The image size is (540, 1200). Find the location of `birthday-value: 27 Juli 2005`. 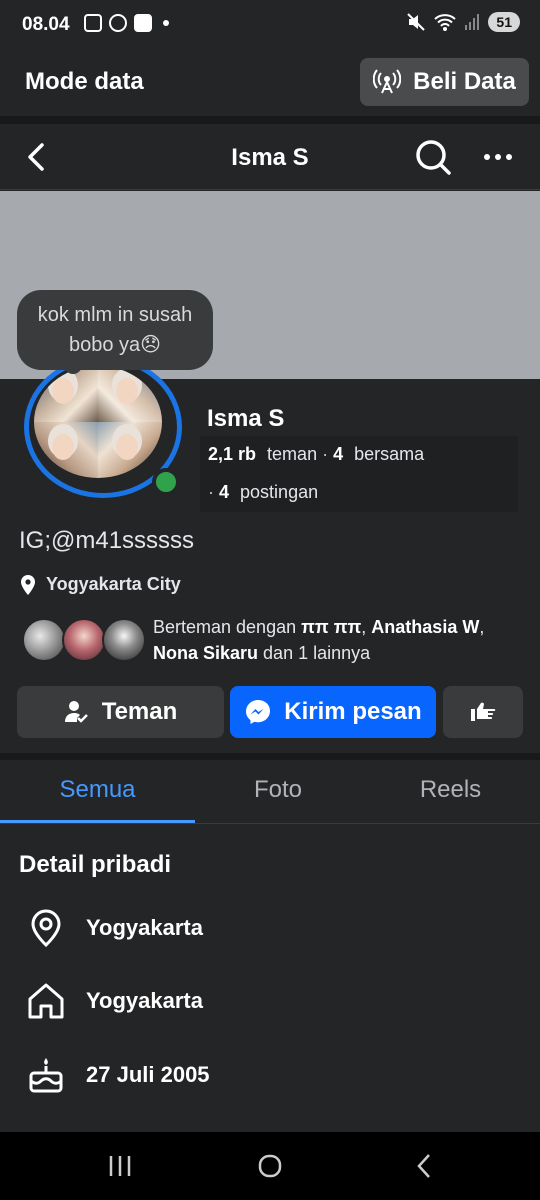

birthday-value: 27 Juli 2005 is located at coordinates (148, 1074).